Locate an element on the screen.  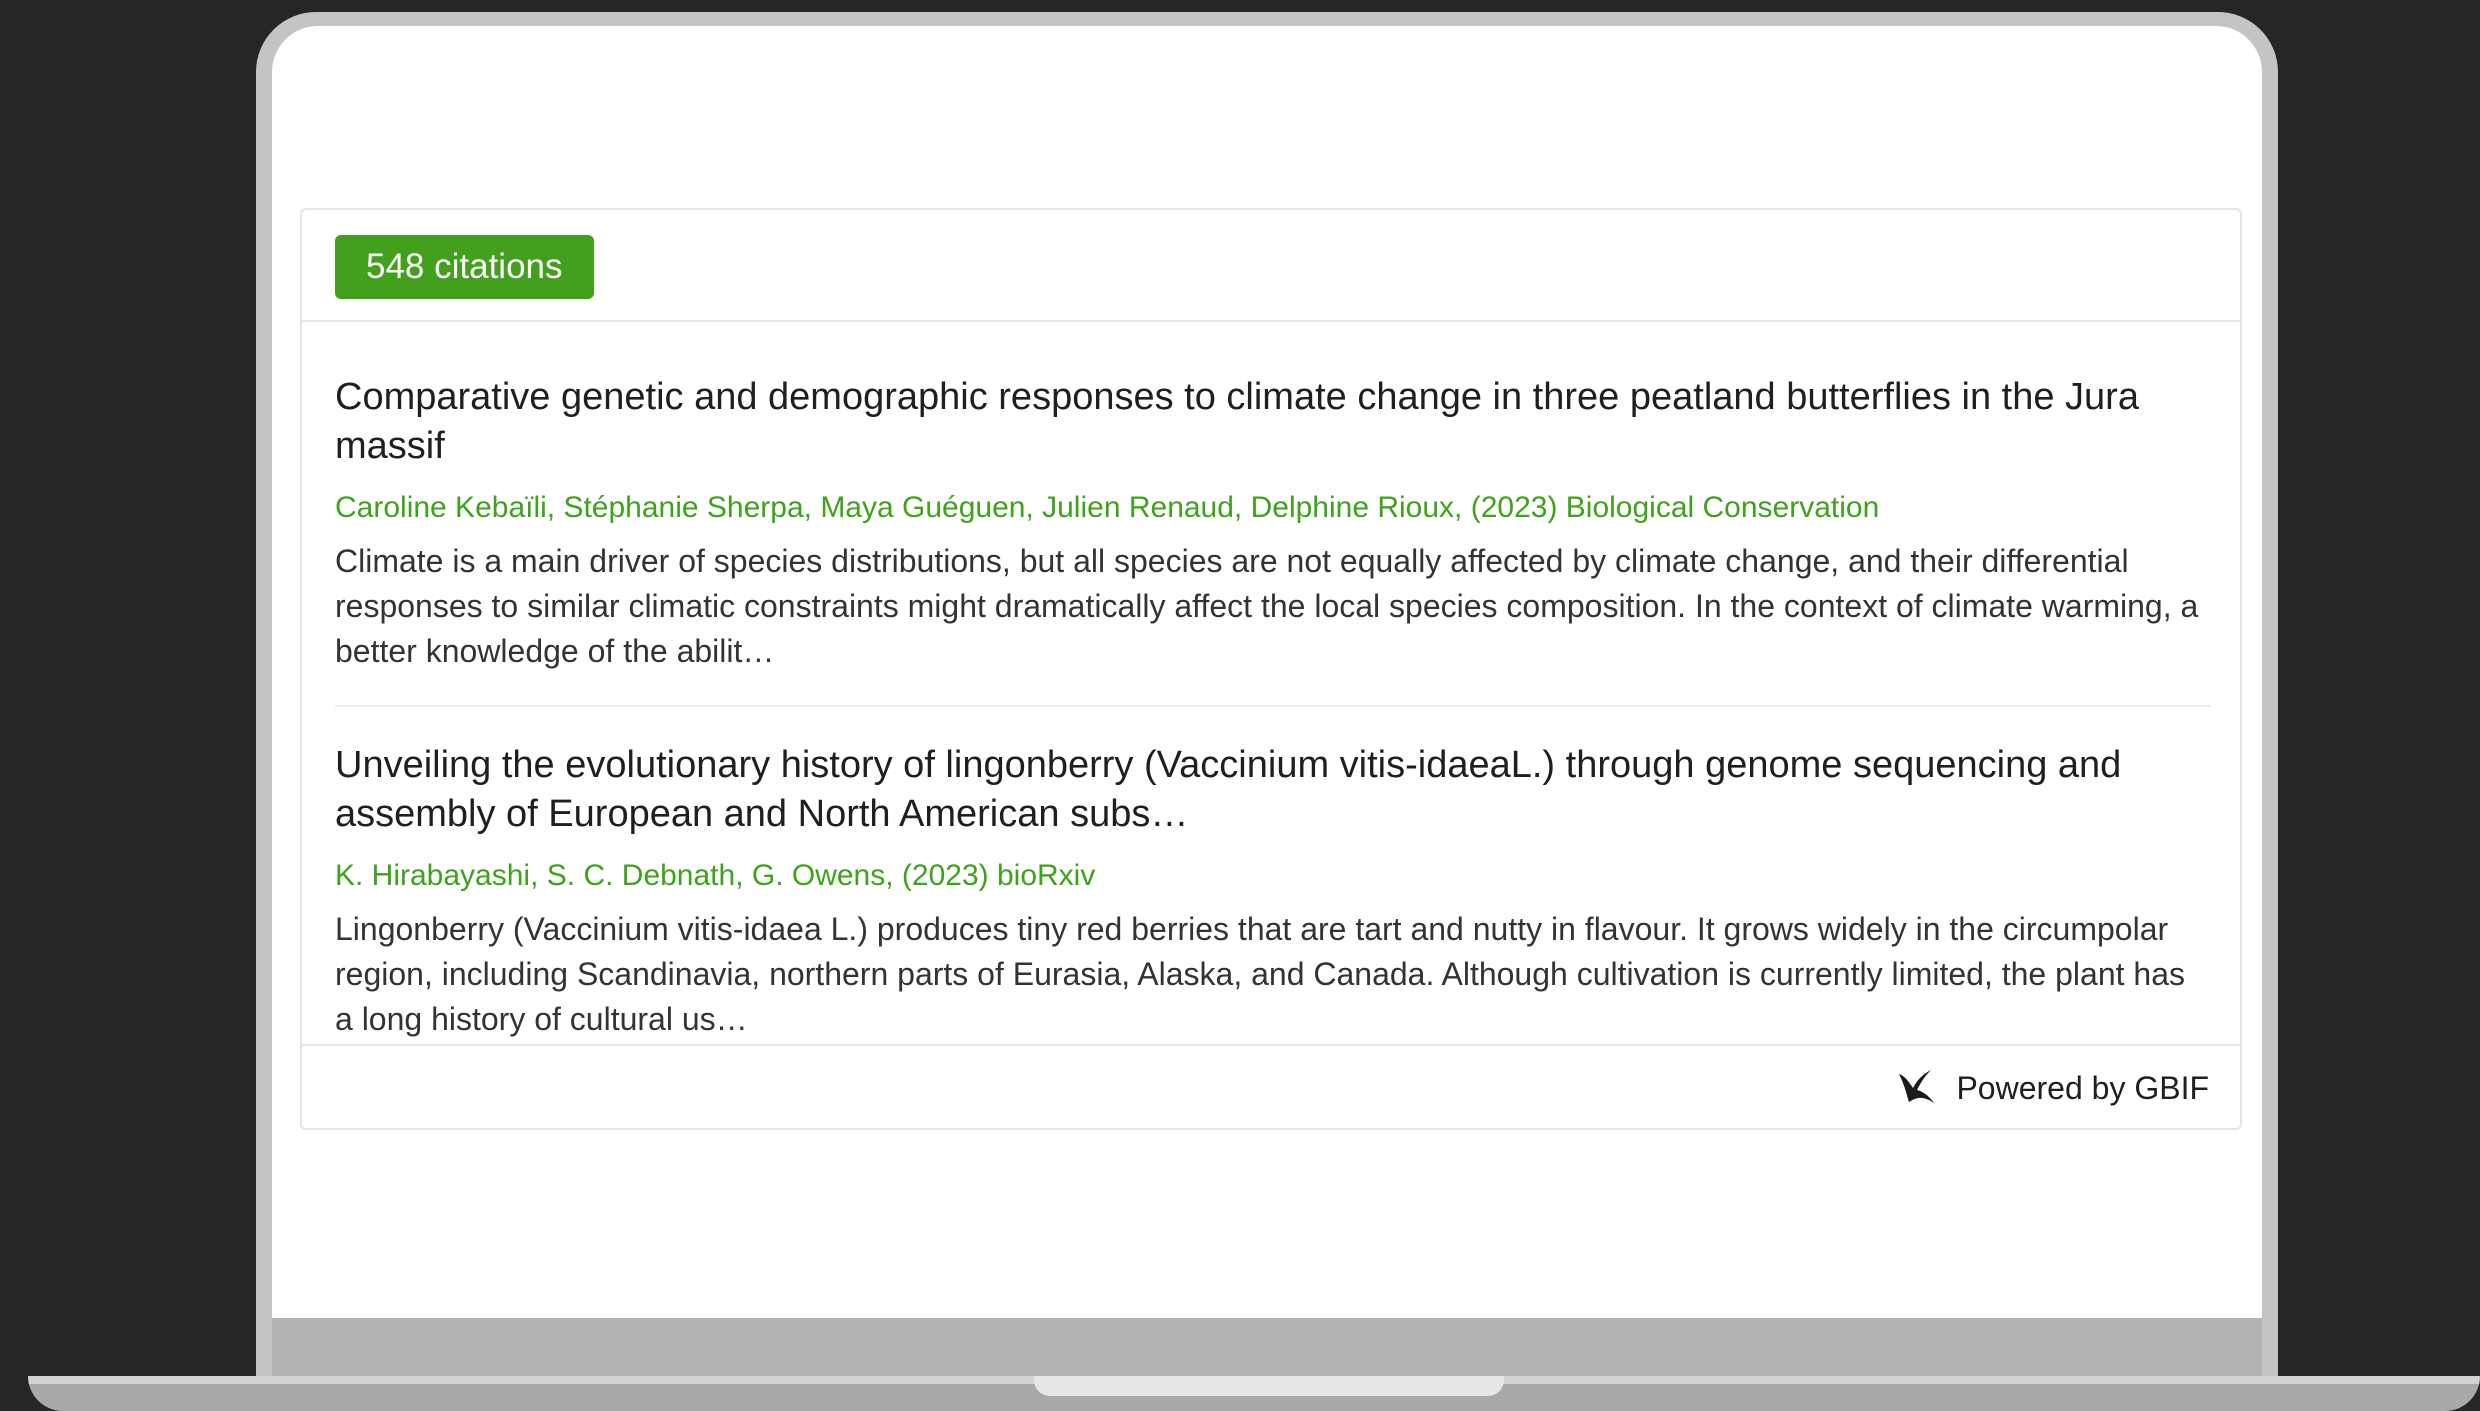
widget-header: 548 citations is located at coordinates (1271, 266).